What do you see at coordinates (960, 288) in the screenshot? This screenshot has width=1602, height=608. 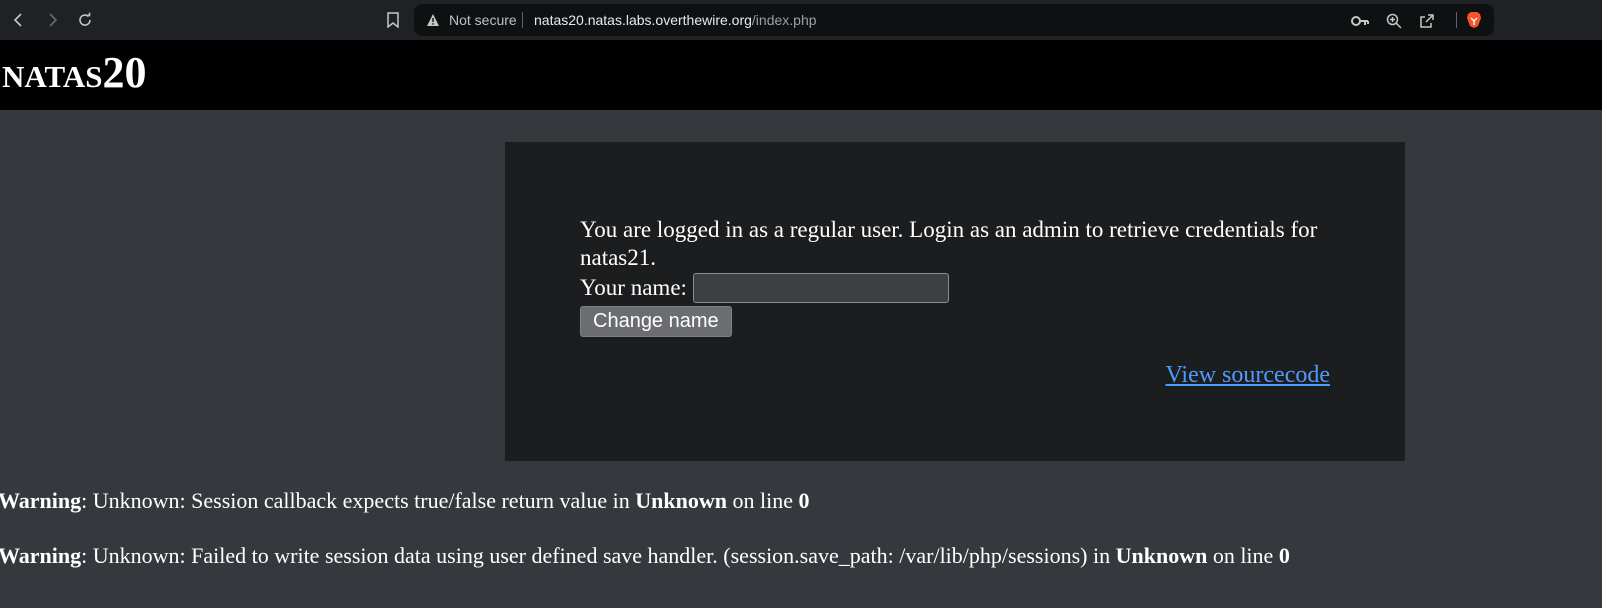 I see `name-form-row: Your name:` at bounding box center [960, 288].